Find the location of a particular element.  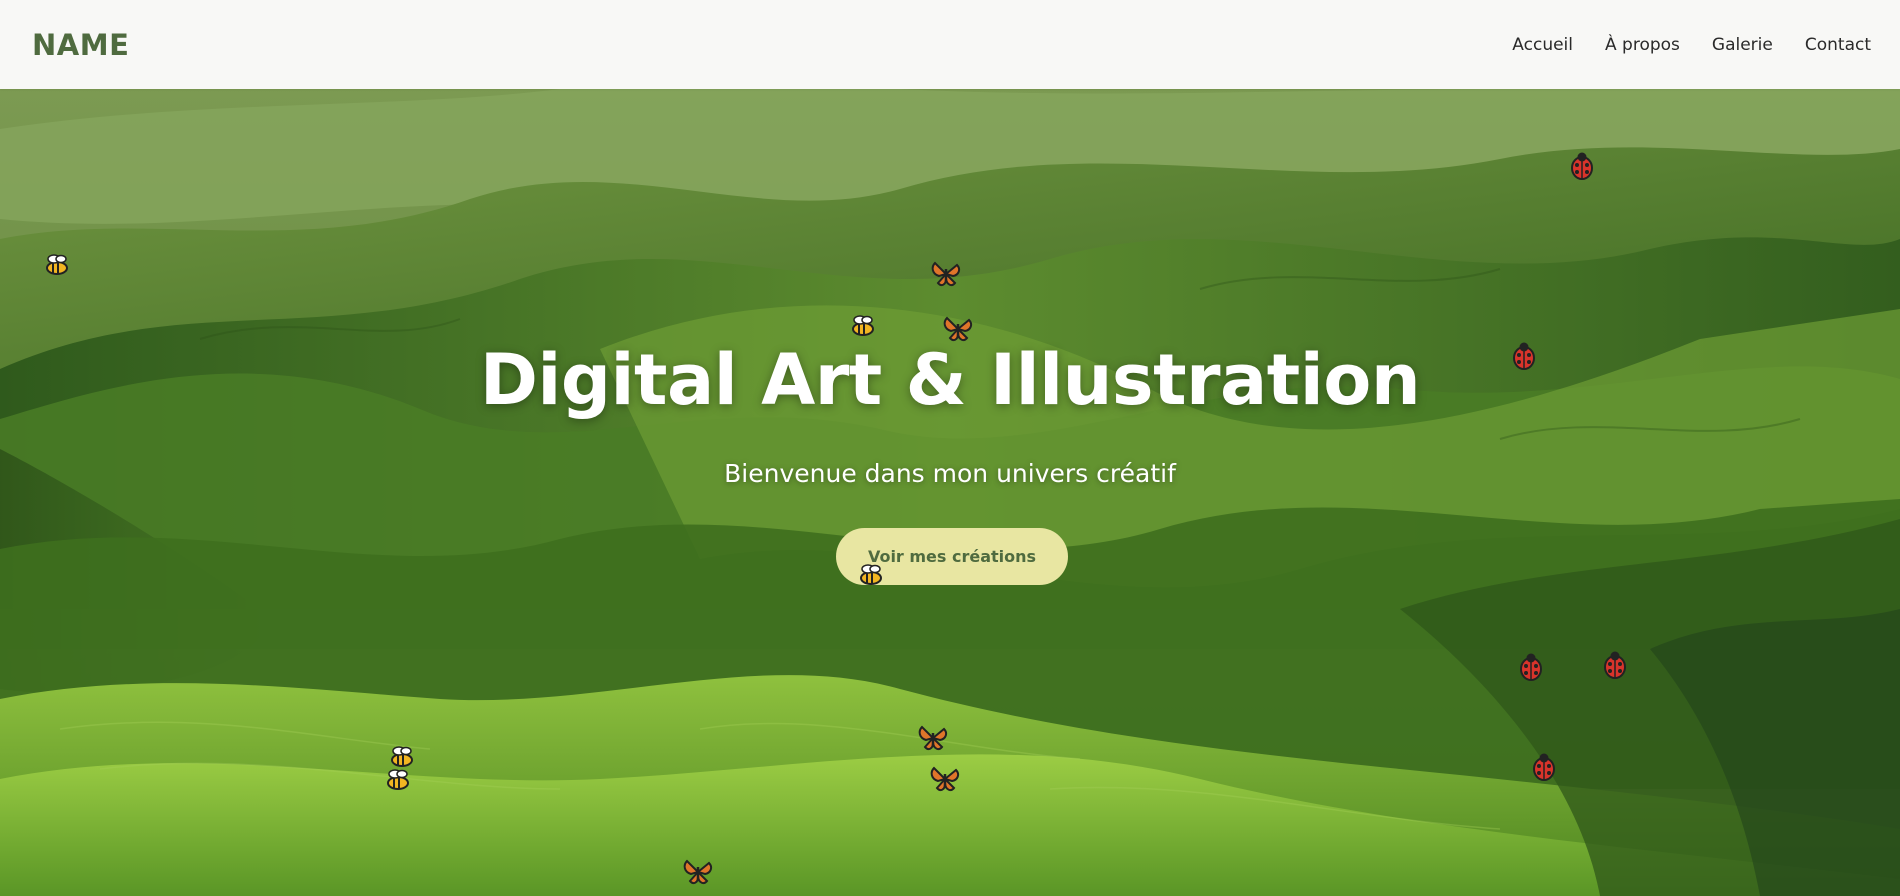

hero-title: Digital Art & Illustration is located at coordinates (950, 380).